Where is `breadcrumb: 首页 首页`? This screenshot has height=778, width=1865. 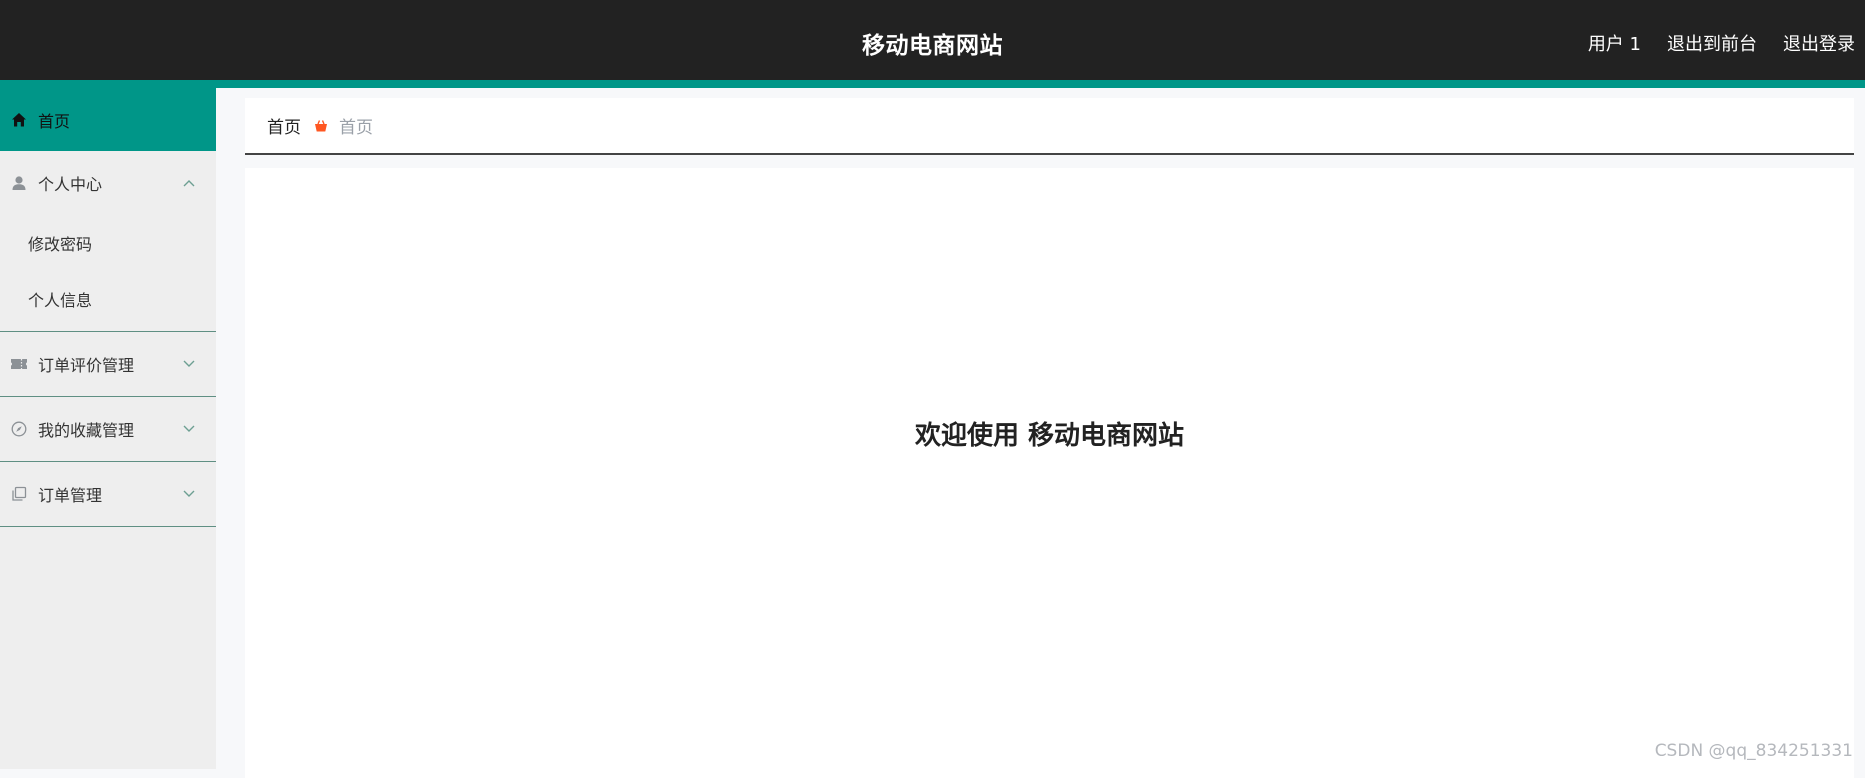 breadcrumb: 首页 首页 is located at coordinates (1049, 126).